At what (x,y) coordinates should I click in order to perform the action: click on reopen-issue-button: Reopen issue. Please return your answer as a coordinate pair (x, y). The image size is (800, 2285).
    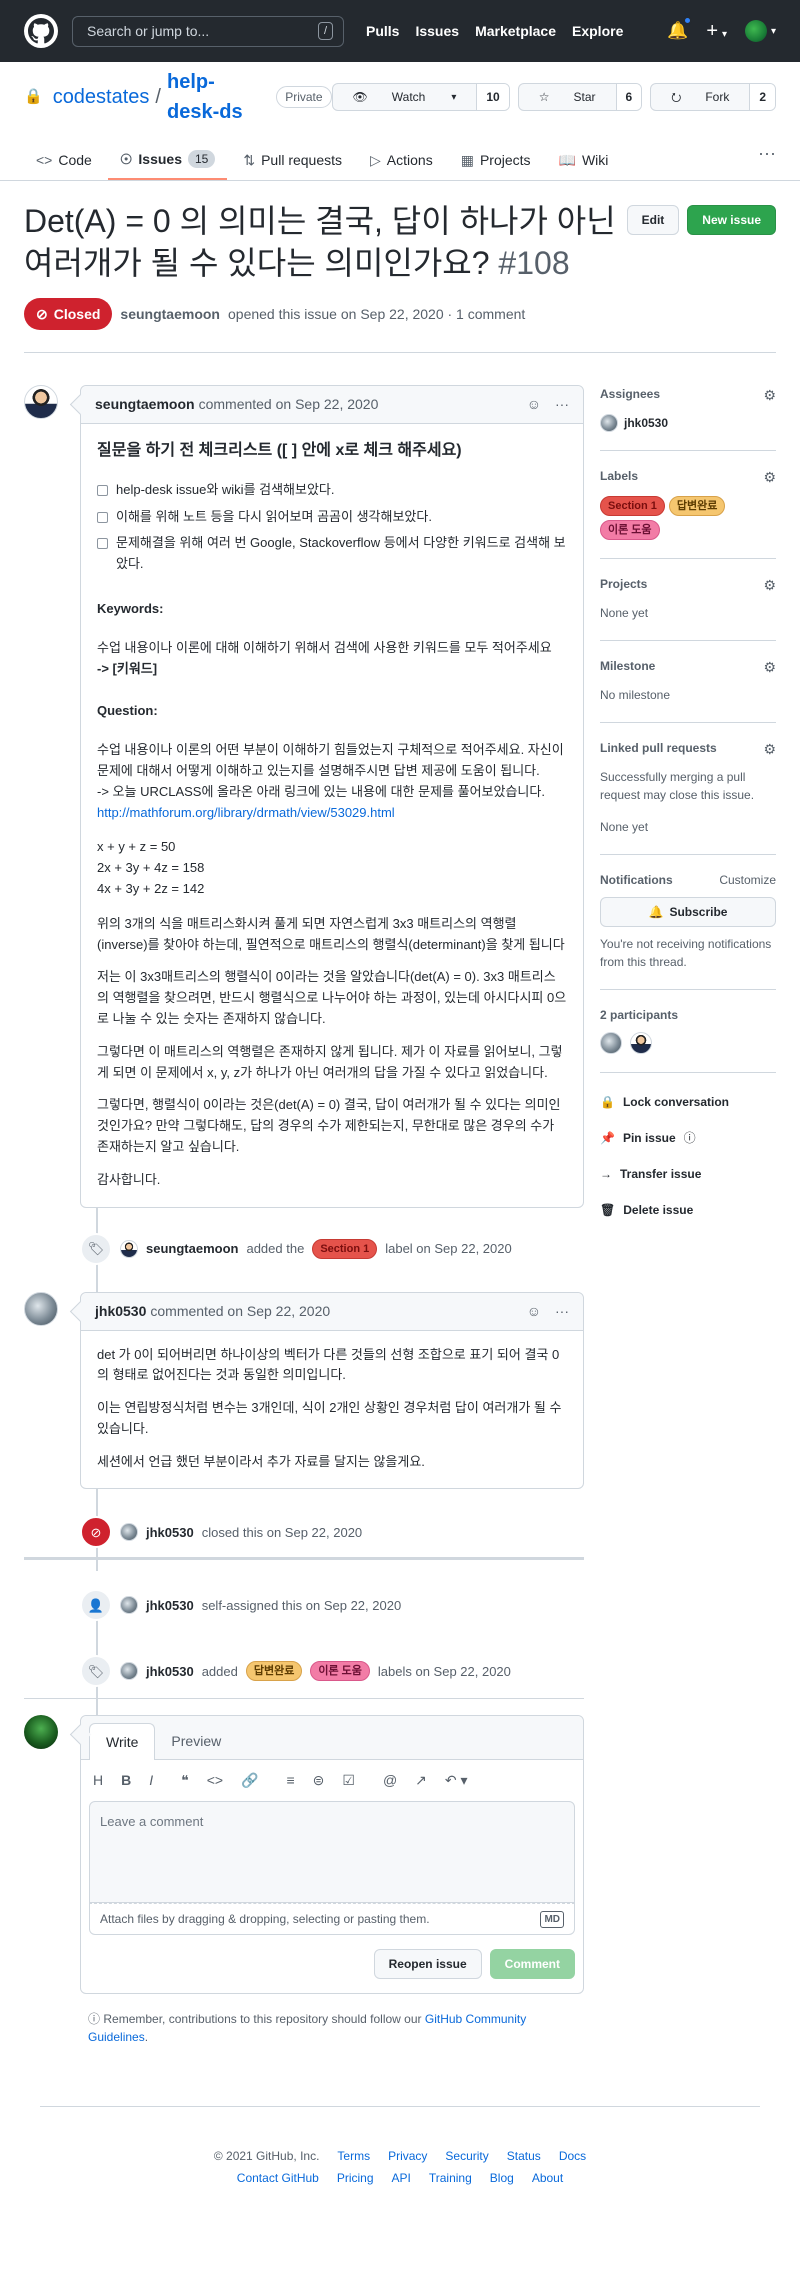
    Looking at the image, I should click on (427, 1964).